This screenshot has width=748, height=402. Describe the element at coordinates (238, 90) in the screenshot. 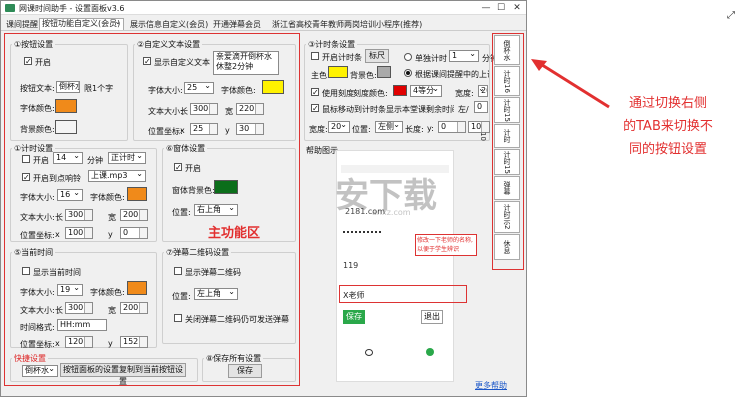

I see `ct-font-color-label: 字体颜色:` at that location.